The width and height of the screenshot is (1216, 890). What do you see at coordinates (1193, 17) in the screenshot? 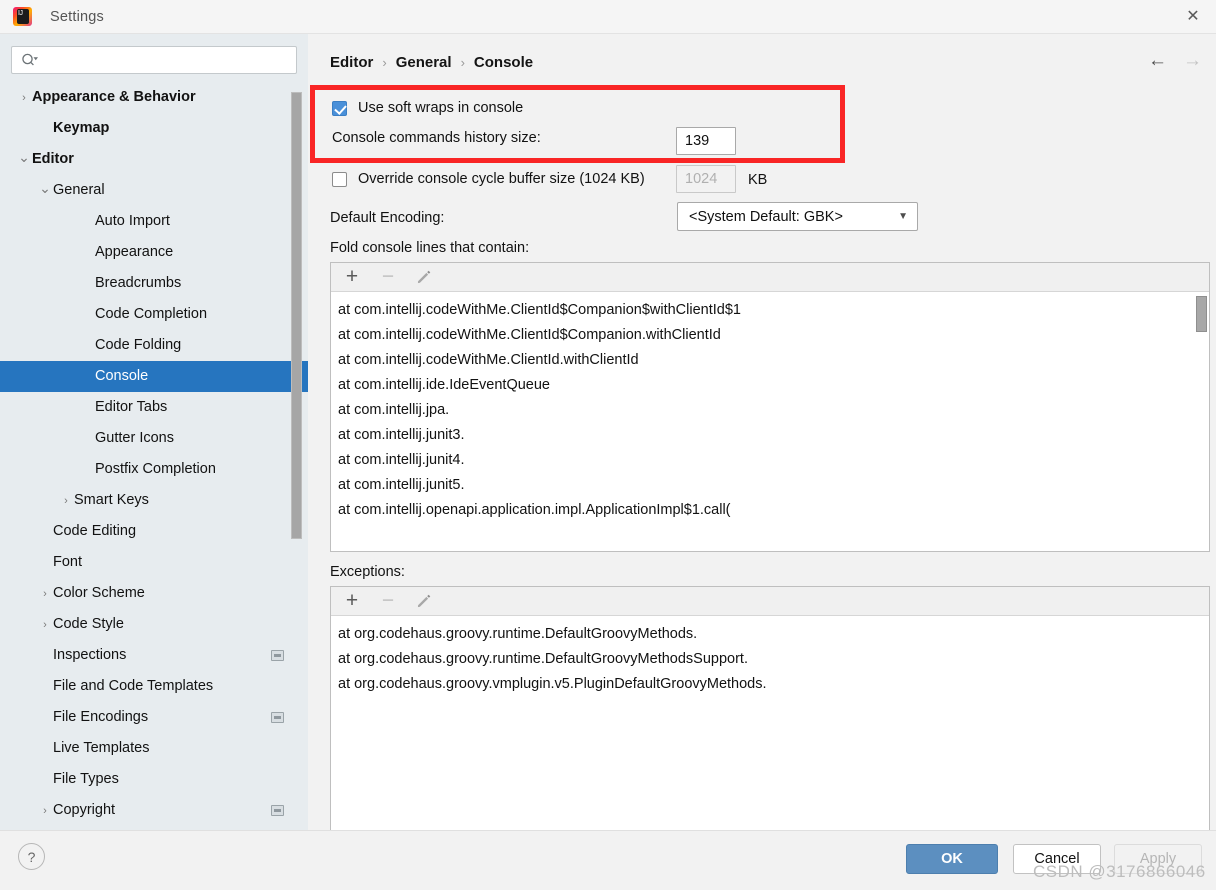
I see `close-icon: ✕` at bounding box center [1193, 17].